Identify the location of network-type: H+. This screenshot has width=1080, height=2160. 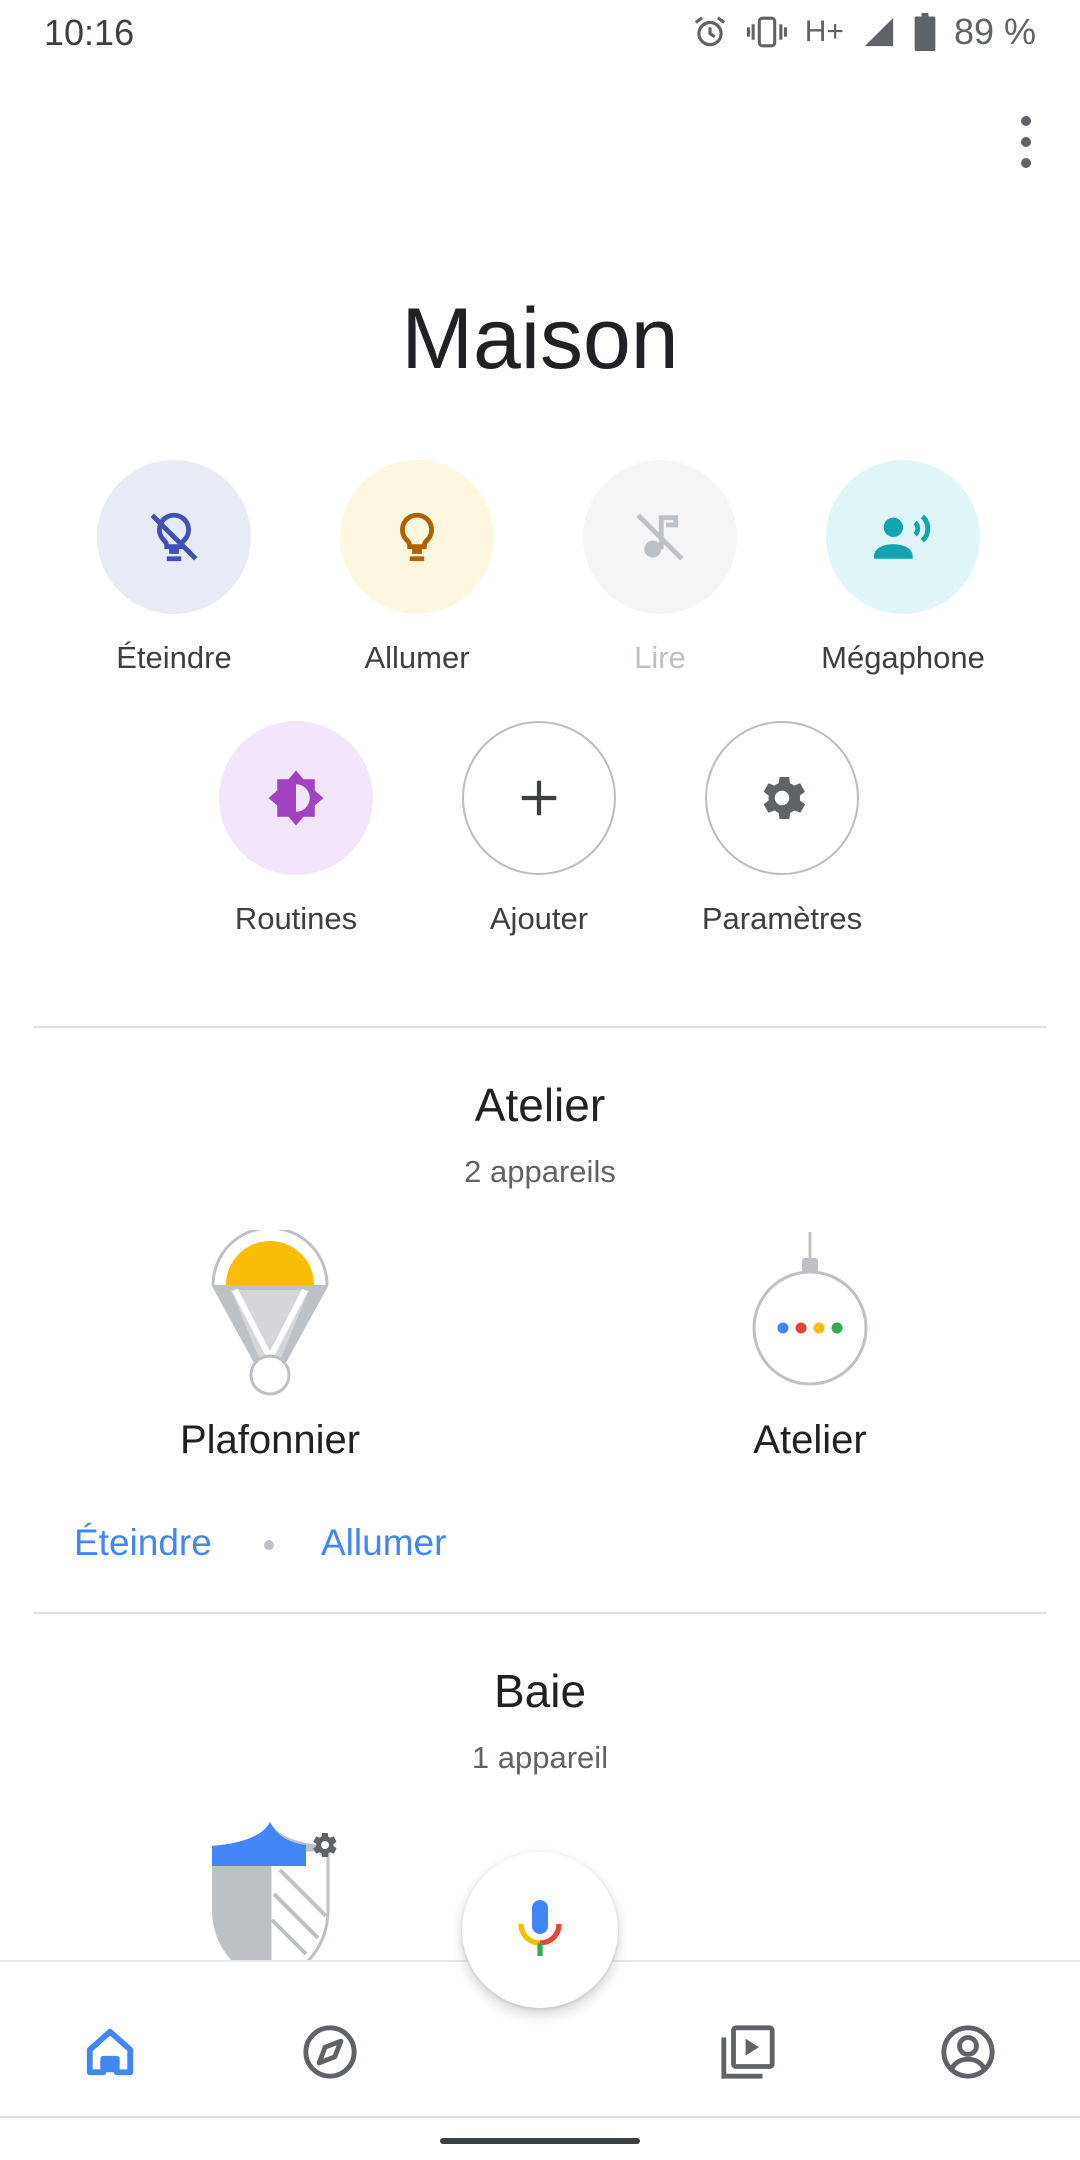
(824, 31).